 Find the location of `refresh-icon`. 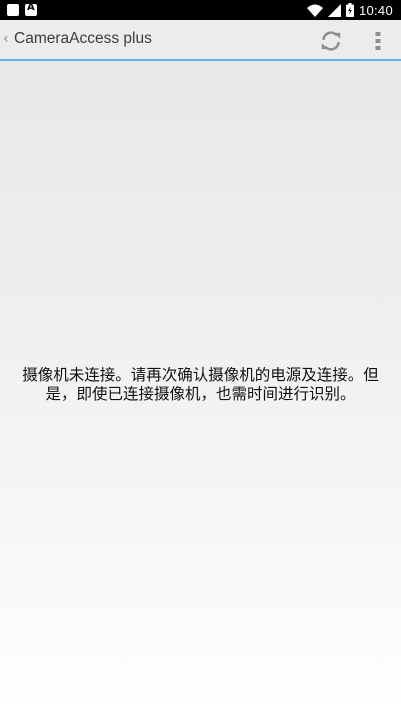

refresh-icon is located at coordinates (331, 41).